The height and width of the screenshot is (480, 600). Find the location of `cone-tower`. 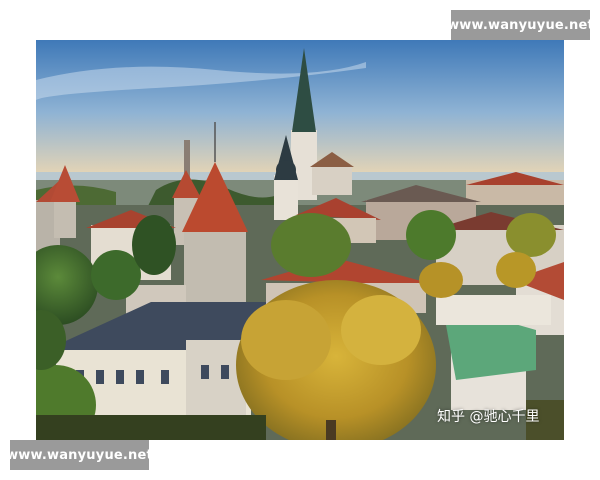

cone-tower is located at coordinates (215, 267).